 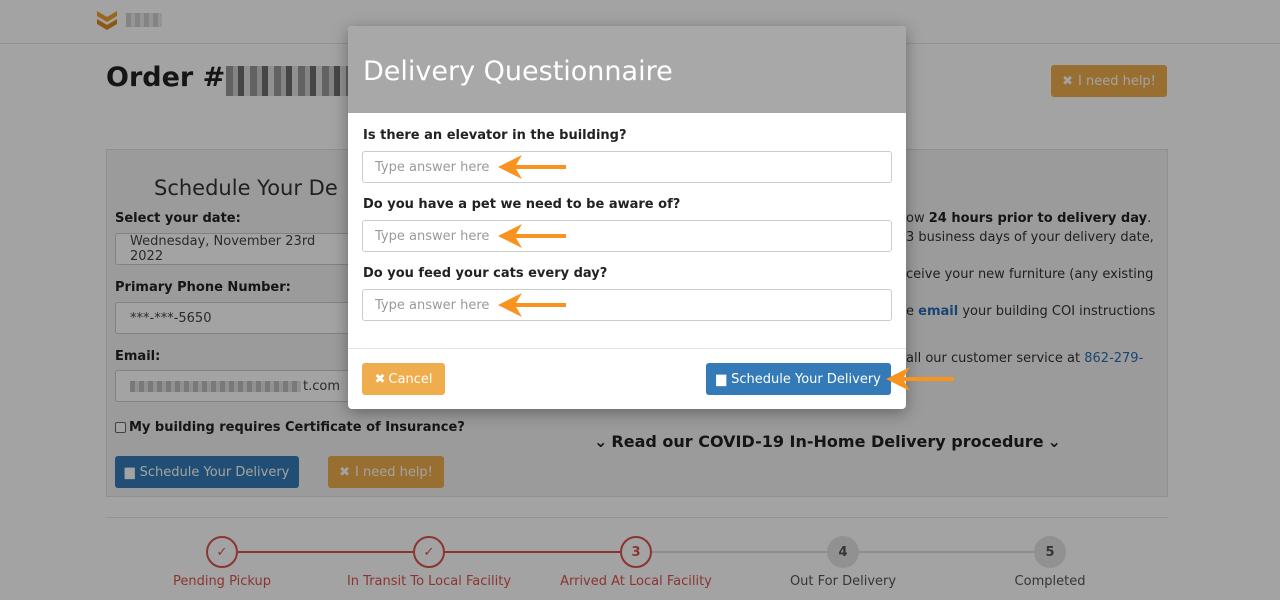 I want to click on question-elevator-label: Is there an elevator in the building?, so click(x=495, y=135).